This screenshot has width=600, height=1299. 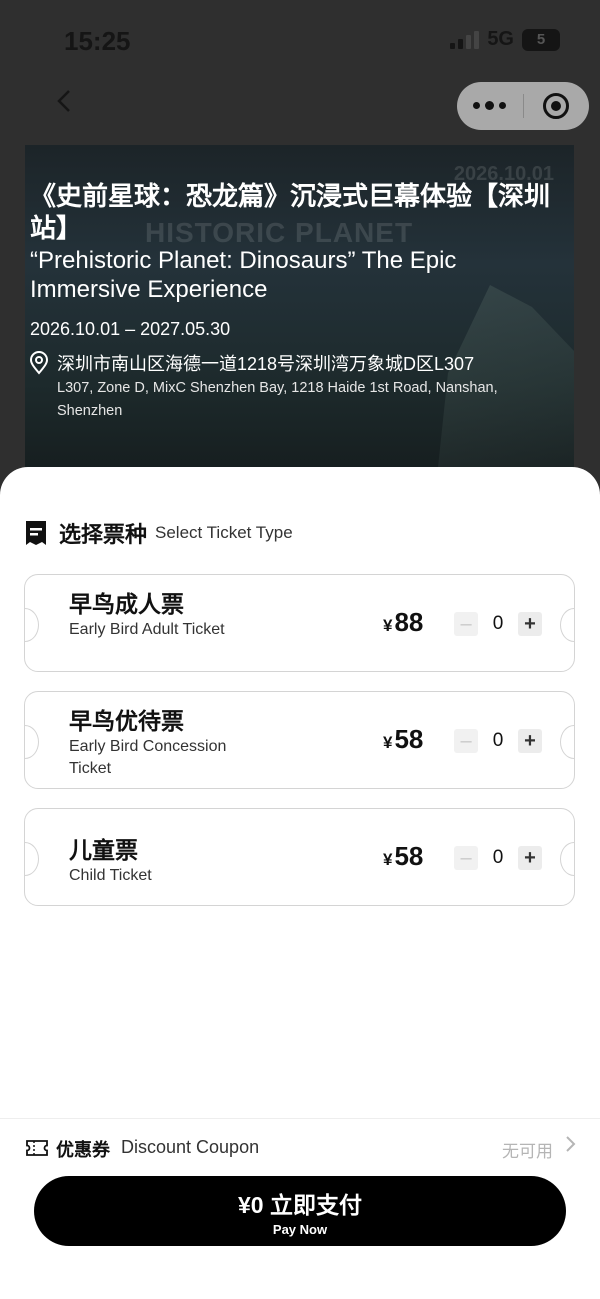 I want to click on event-date-range: 2026.10.01 – 2027.05.30, so click(x=130, y=329).